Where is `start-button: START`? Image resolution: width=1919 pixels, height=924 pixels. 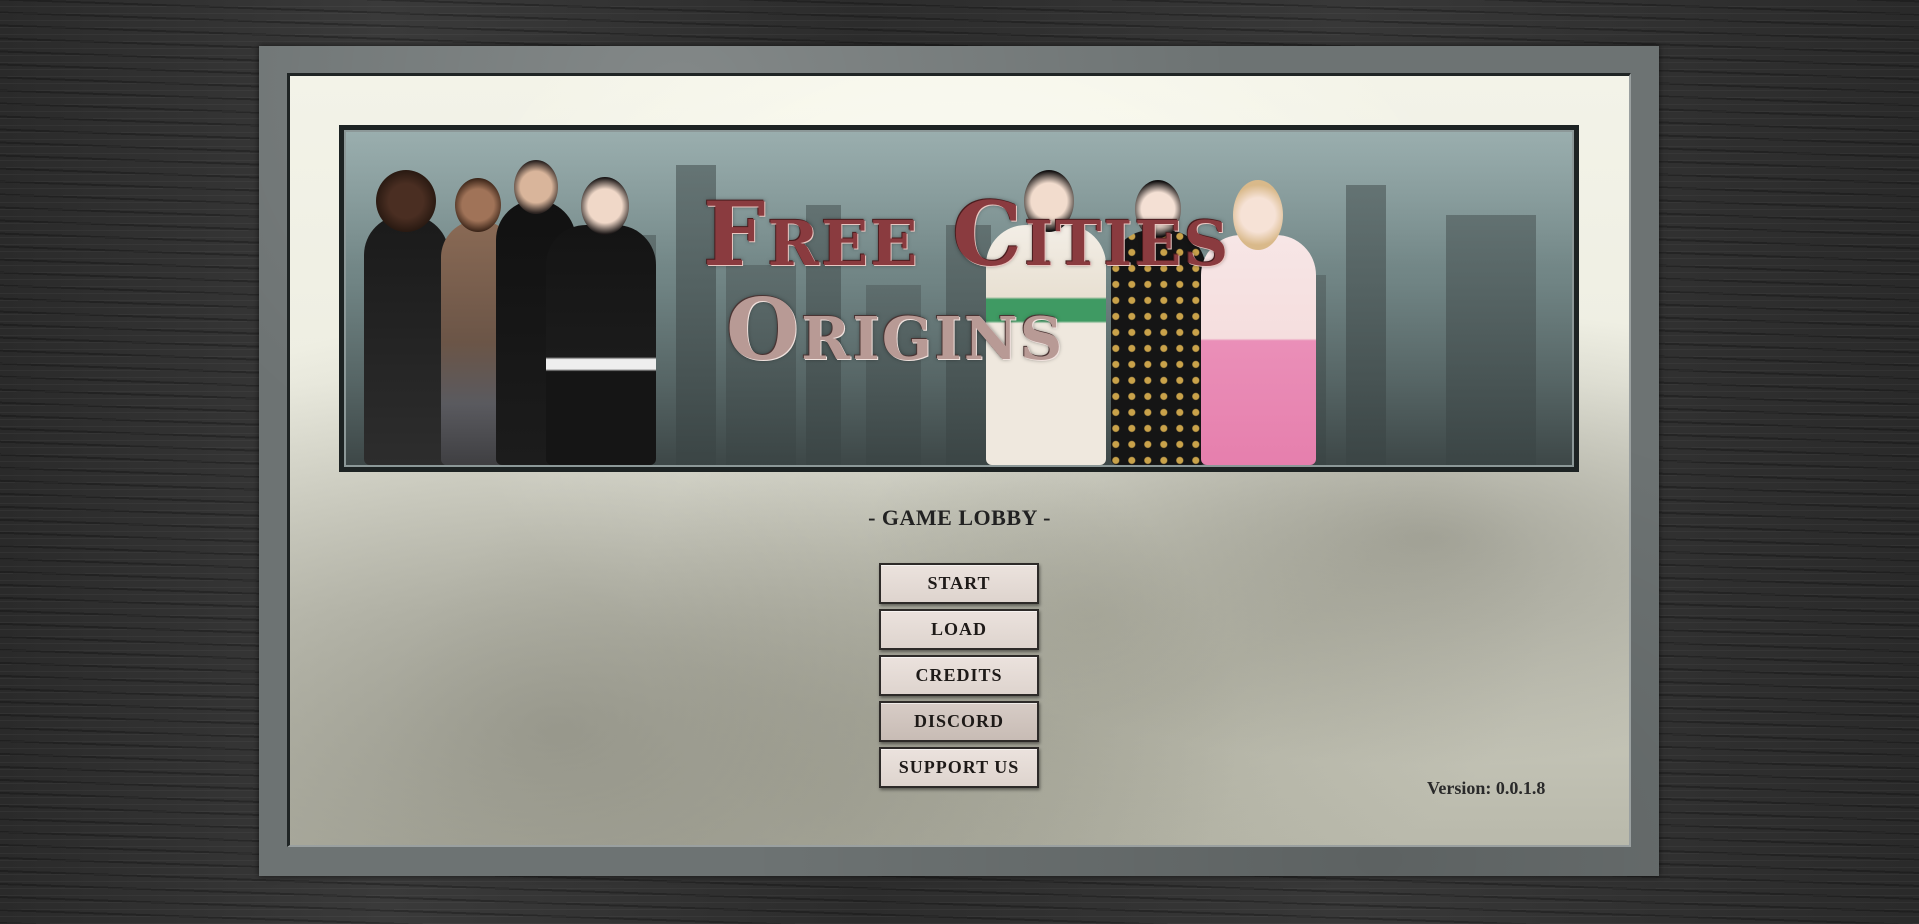
start-button: START is located at coordinates (959, 583).